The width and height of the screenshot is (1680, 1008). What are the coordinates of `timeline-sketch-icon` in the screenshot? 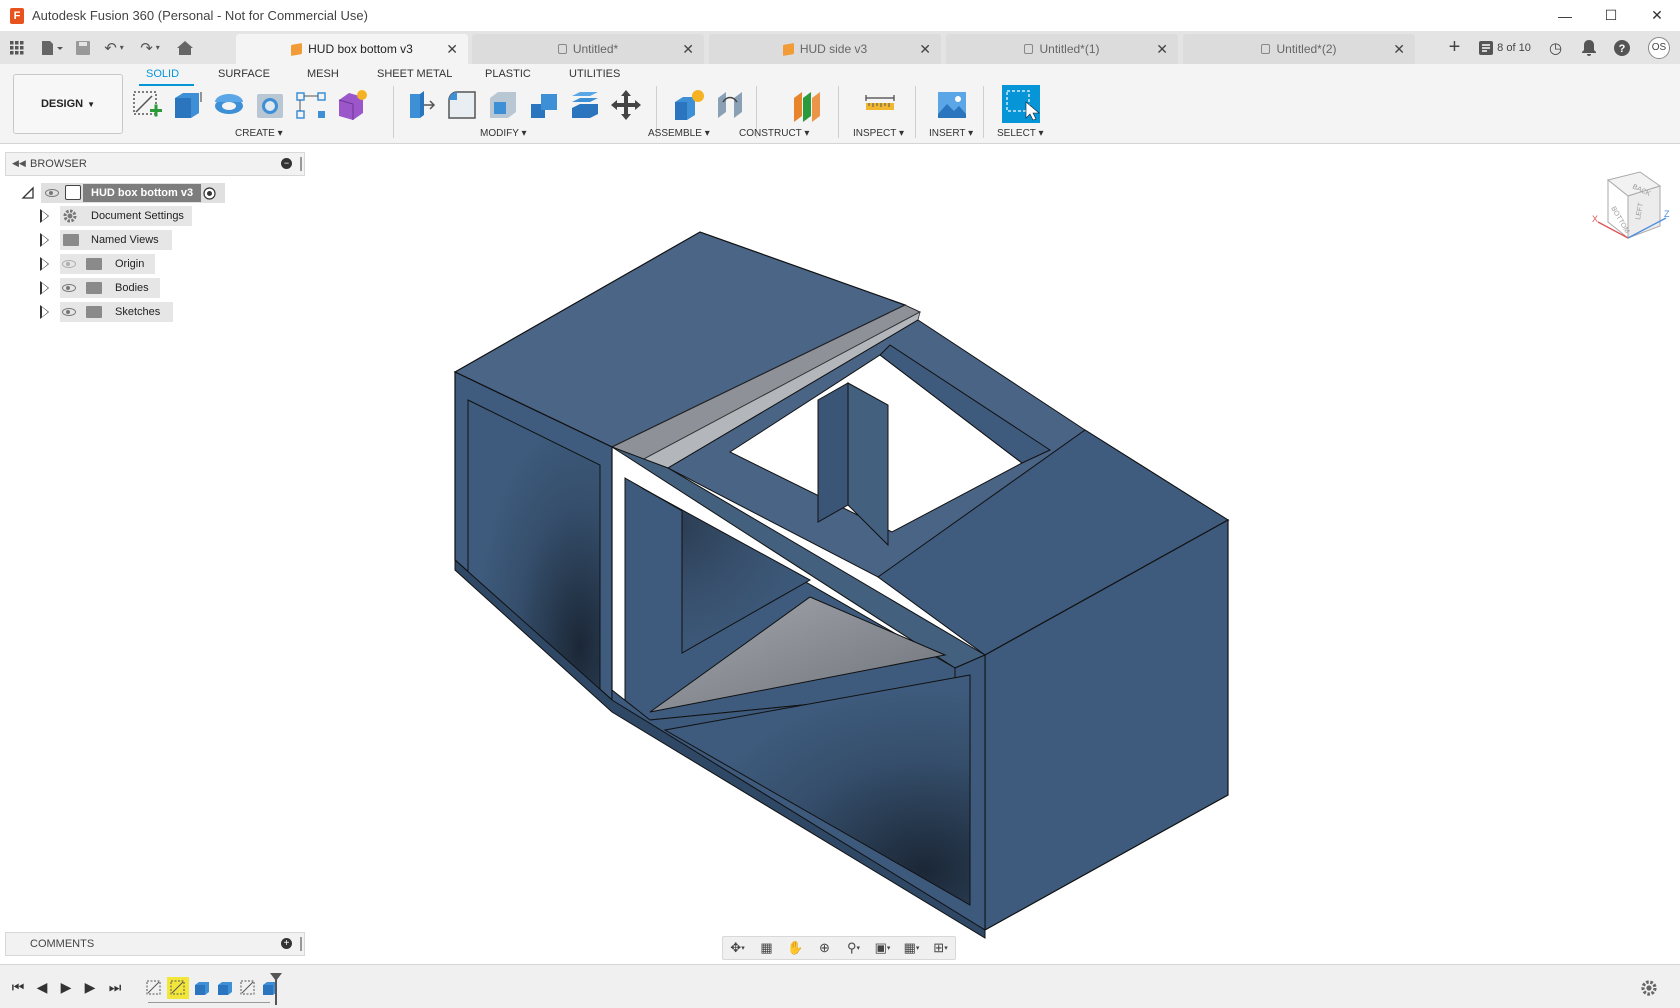 It's located at (154, 988).